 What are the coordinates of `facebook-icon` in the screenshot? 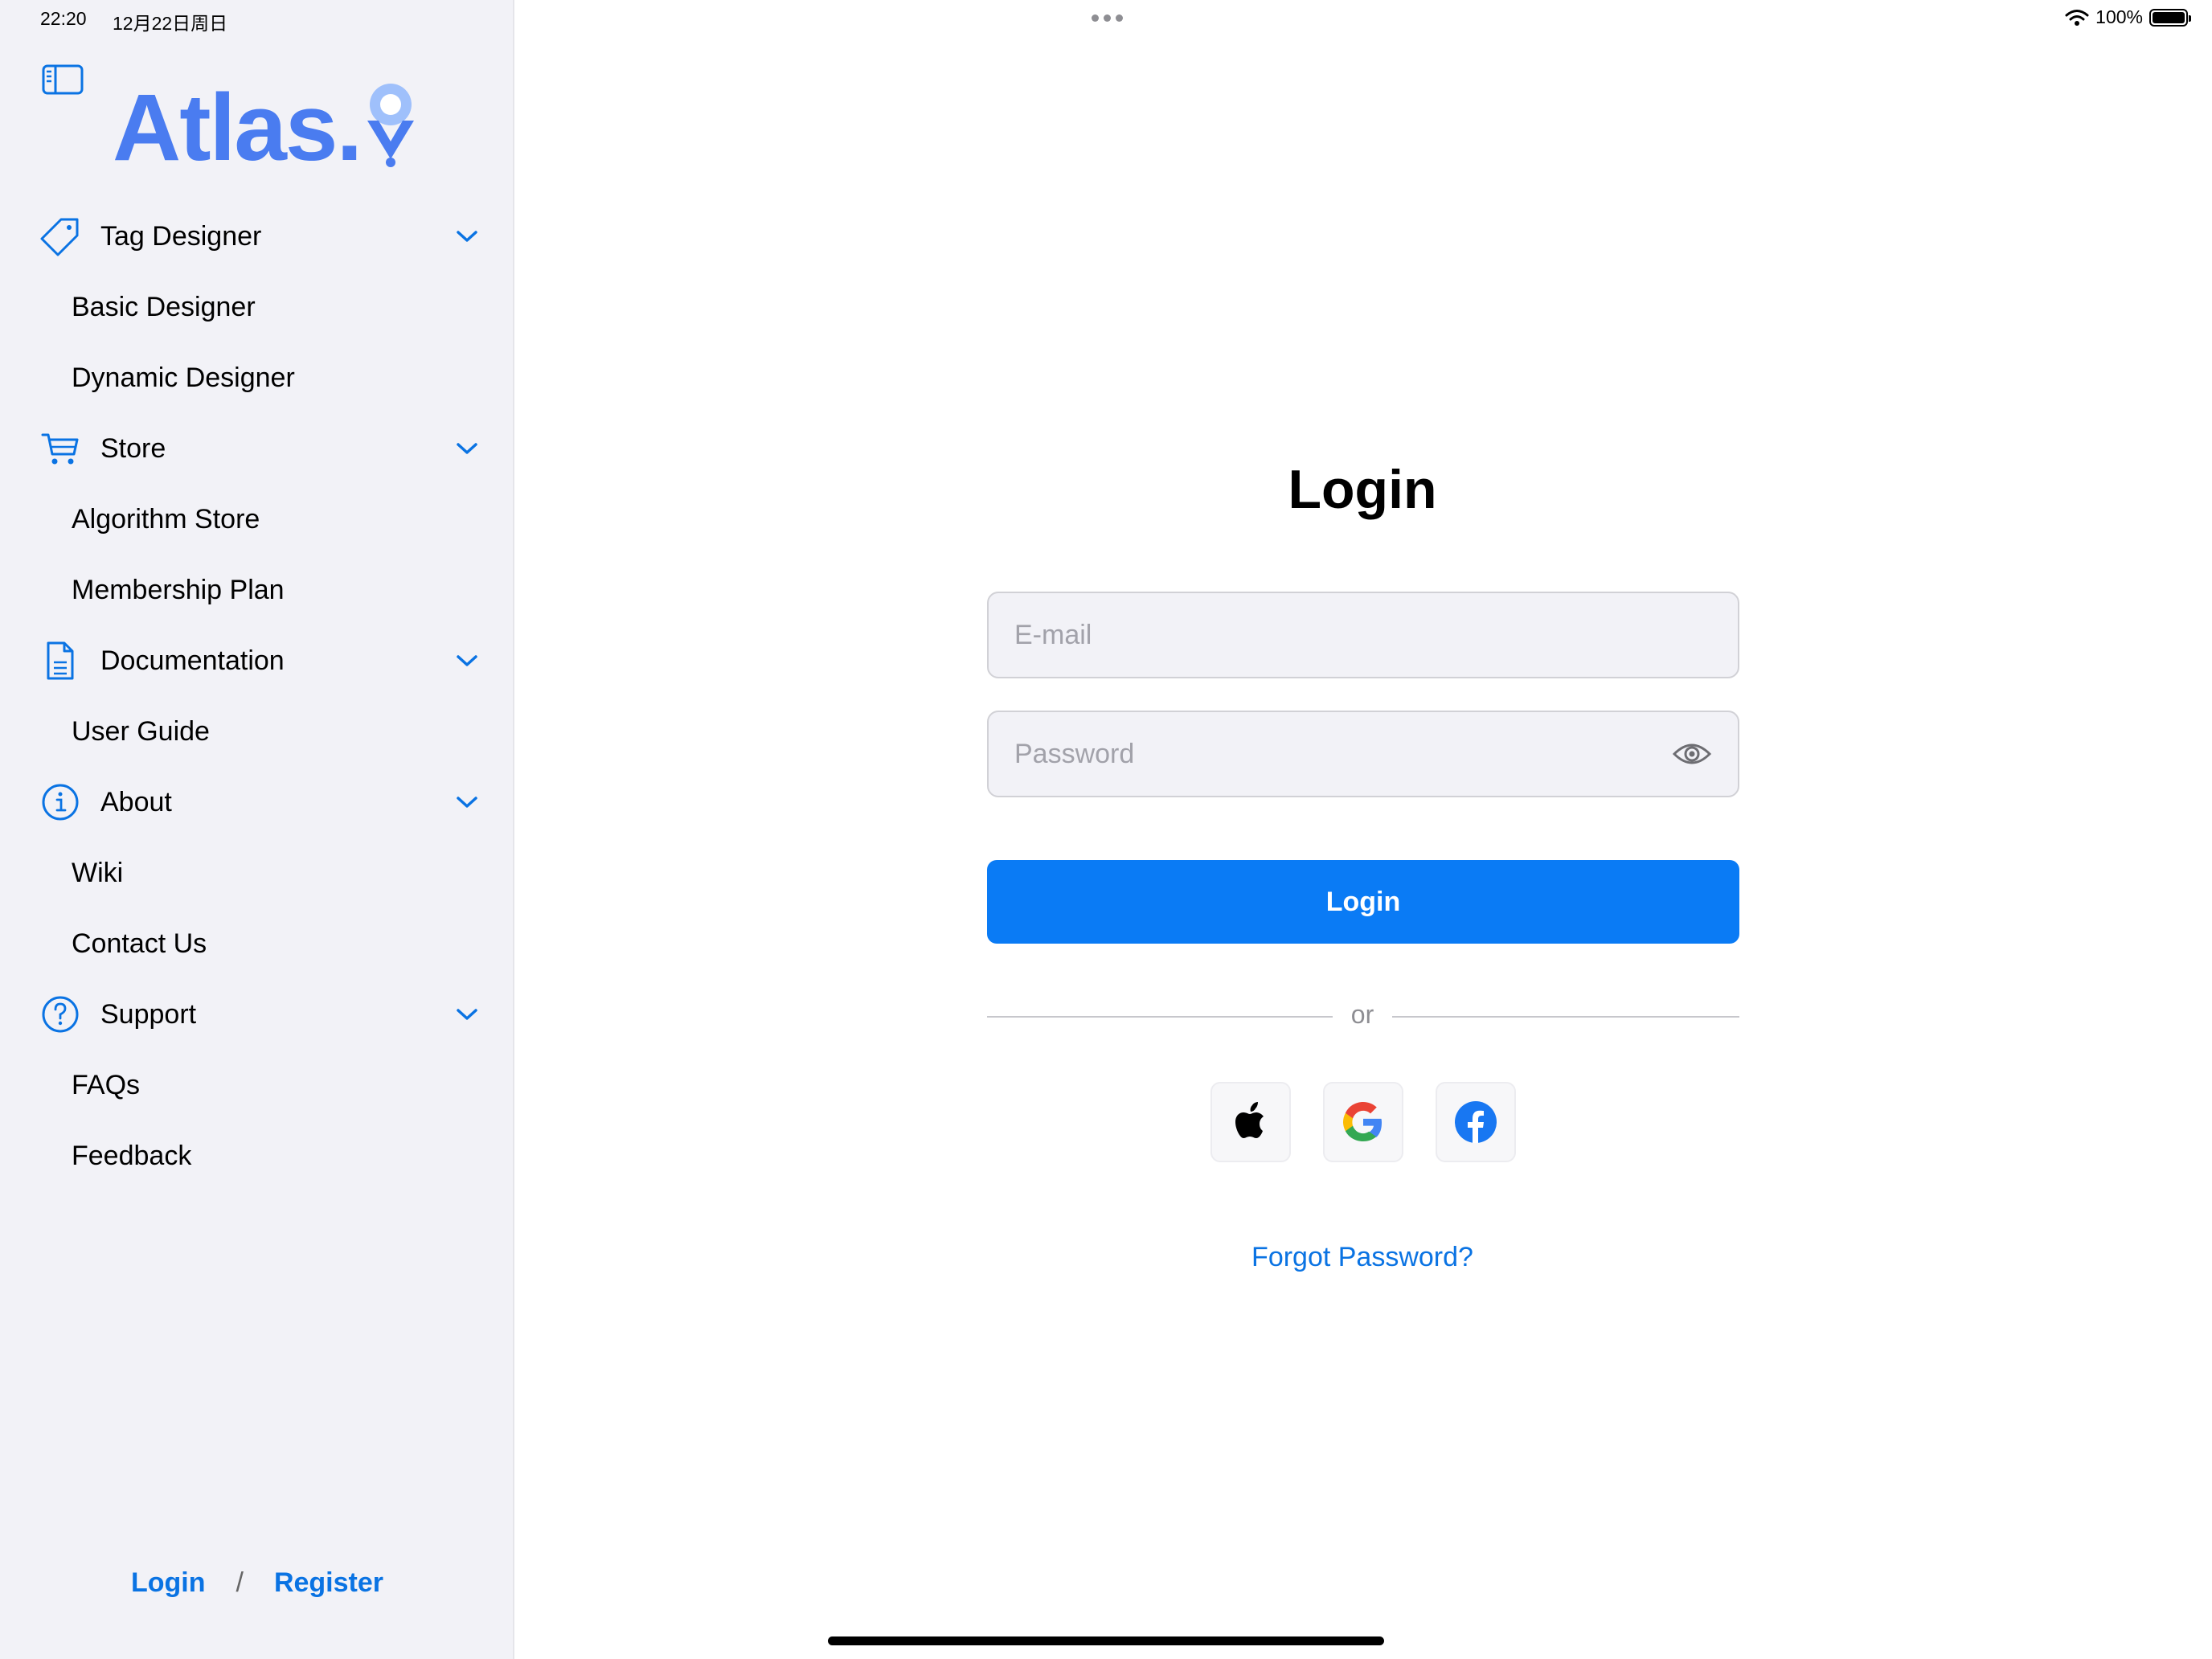 It's located at (1476, 1122).